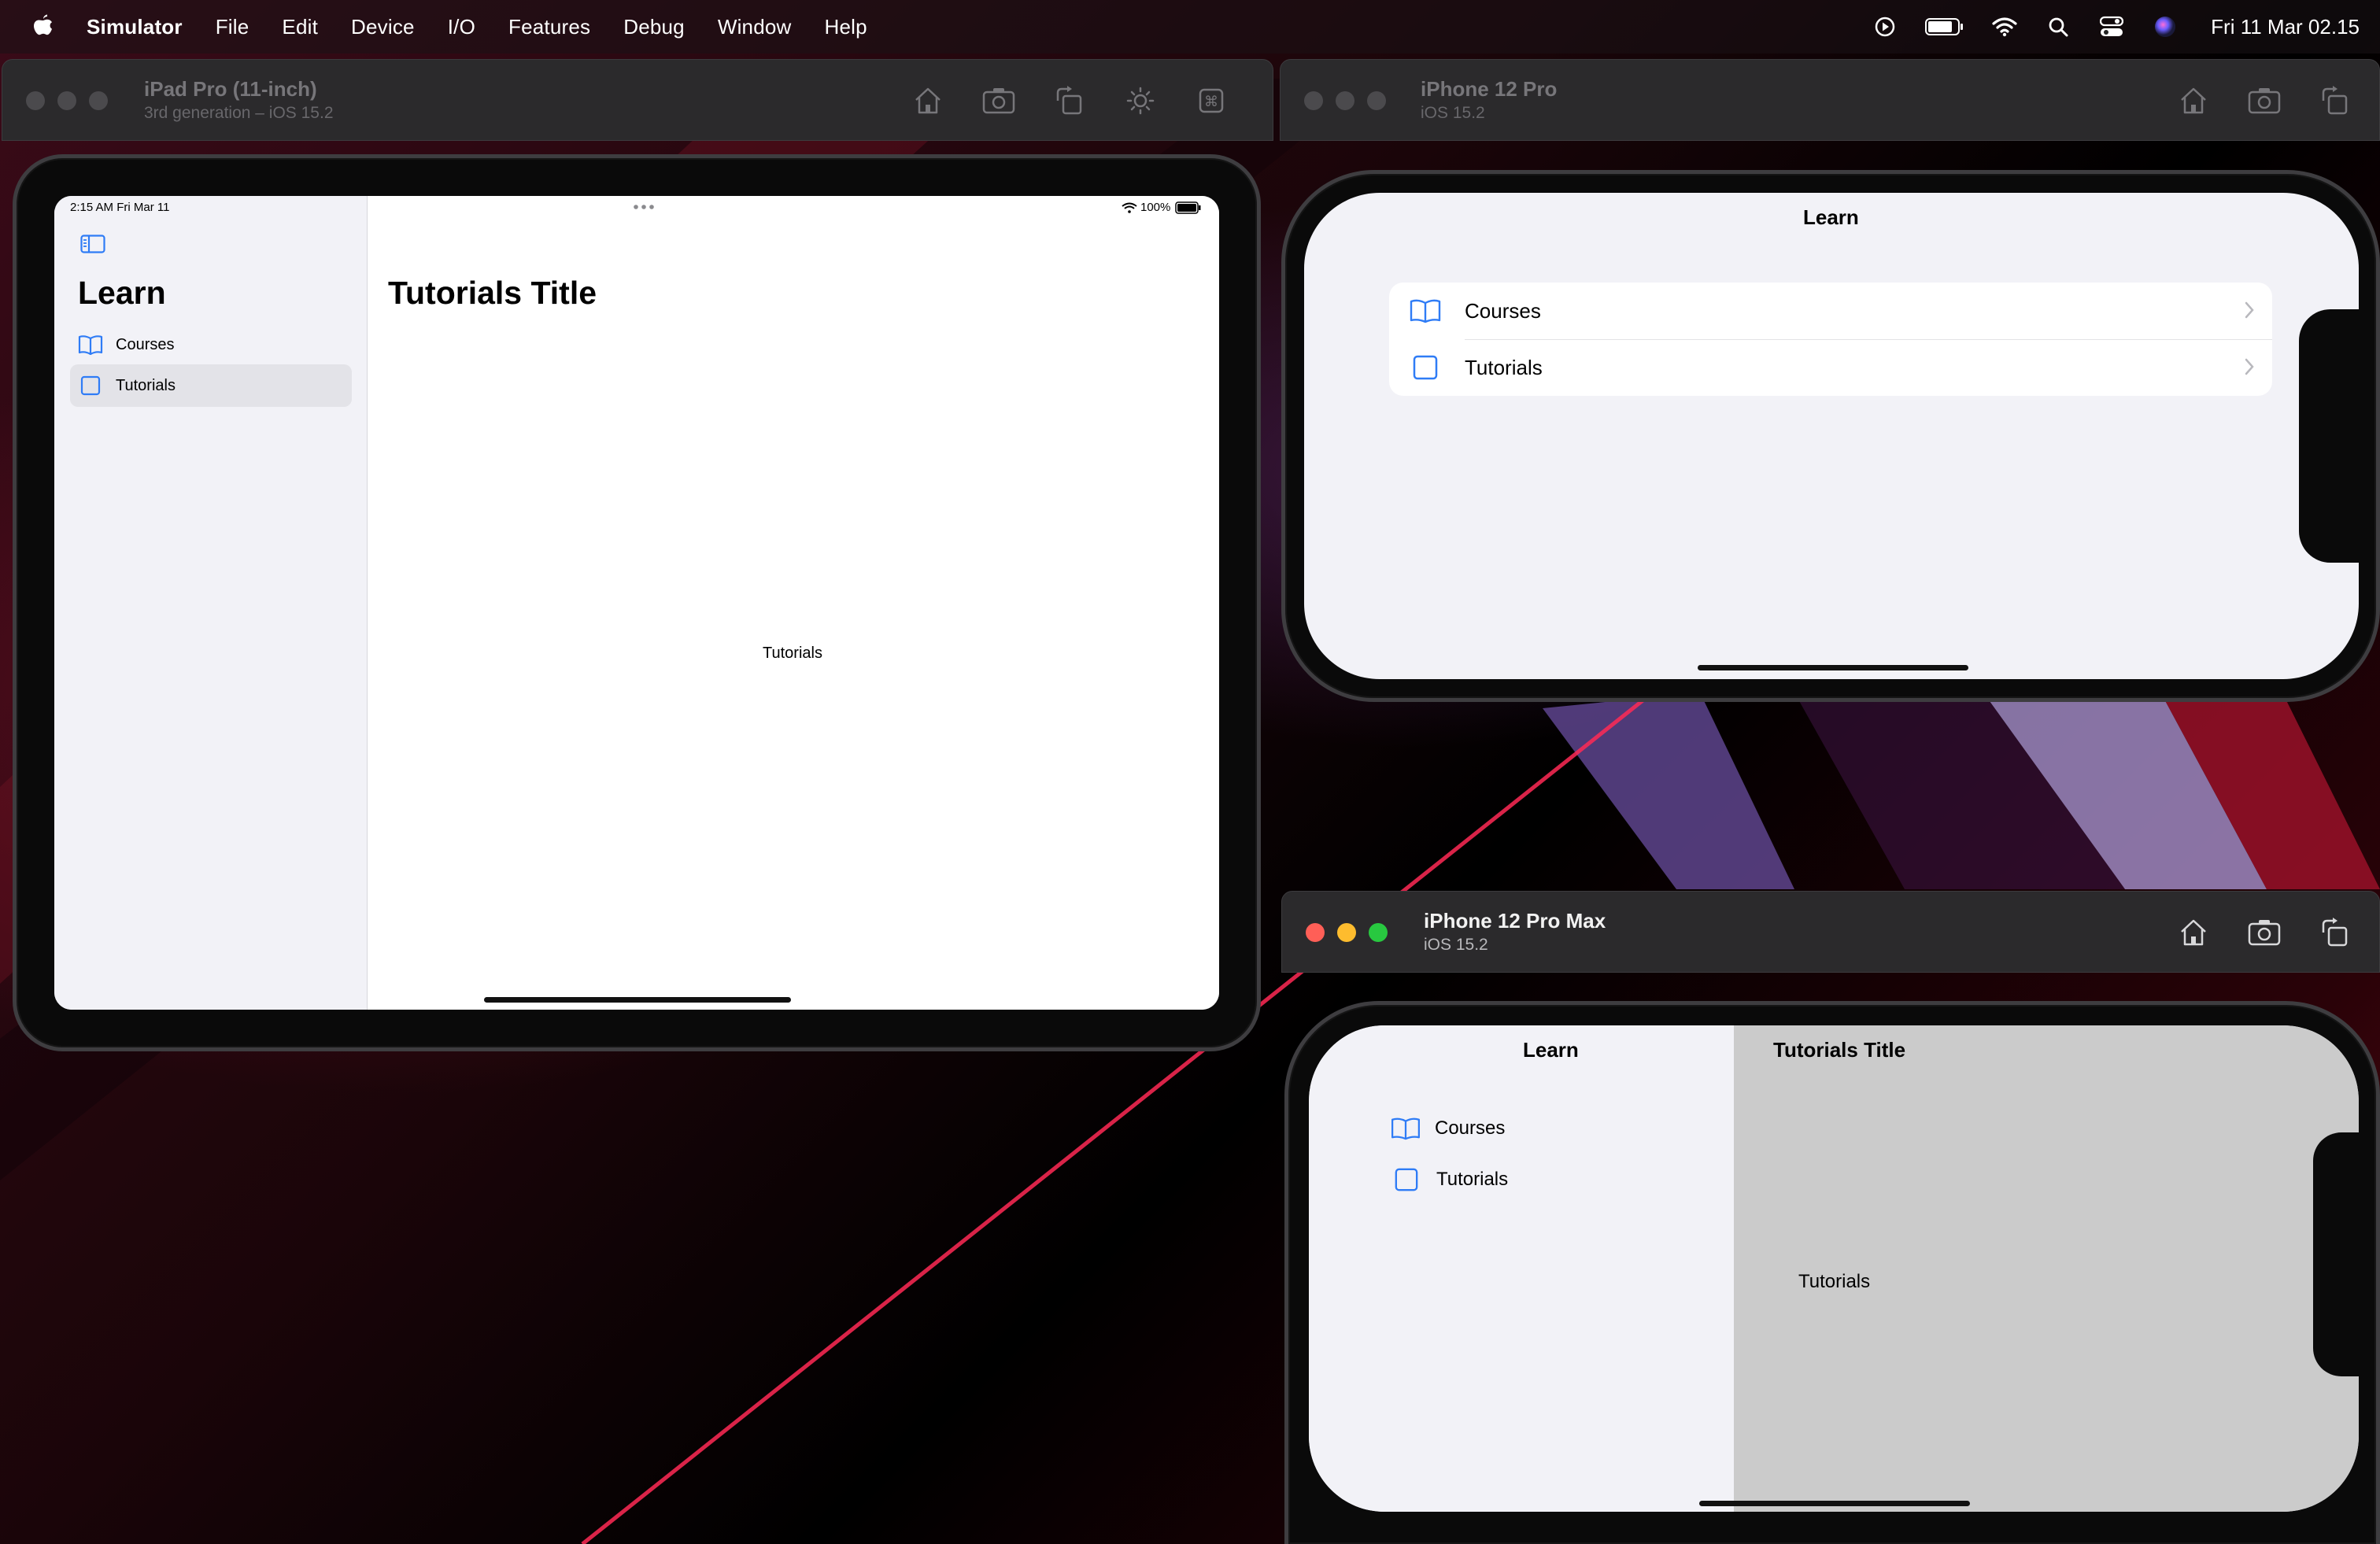 The image size is (2380, 1544). I want to click on menu-device: Device, so click(383, 27).